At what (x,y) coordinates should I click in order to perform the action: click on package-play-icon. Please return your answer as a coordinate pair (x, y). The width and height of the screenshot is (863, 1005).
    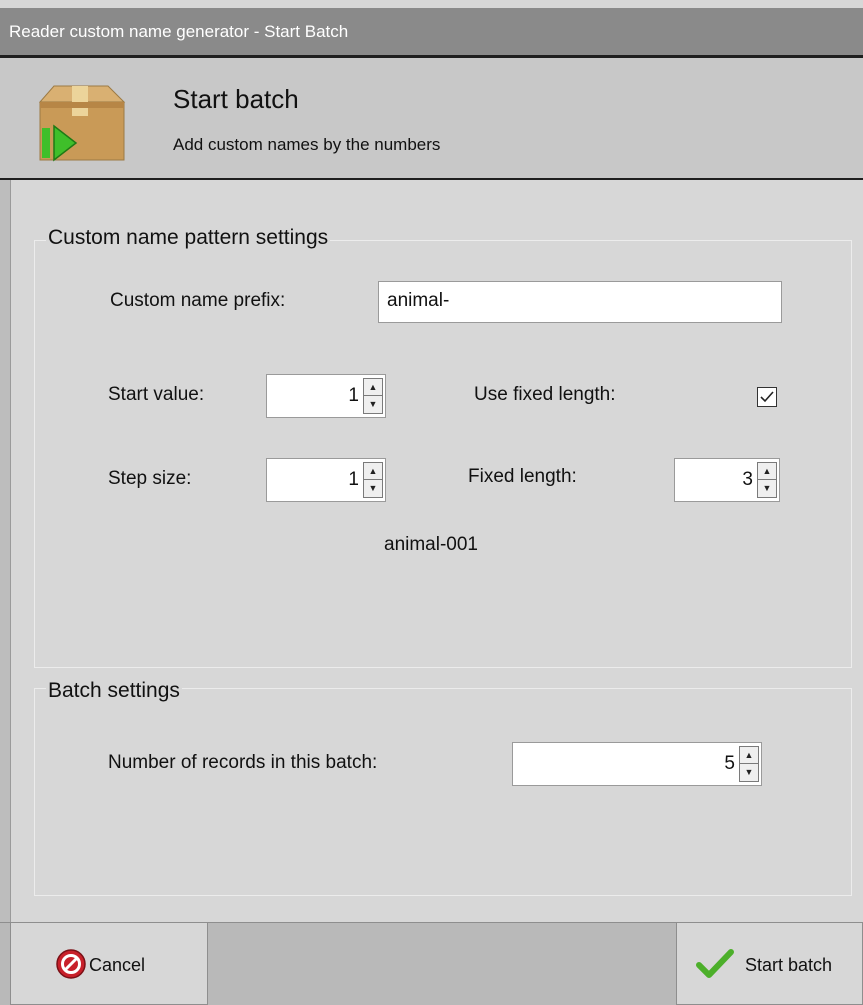
    Looking at the image, I should click on (82, 123).